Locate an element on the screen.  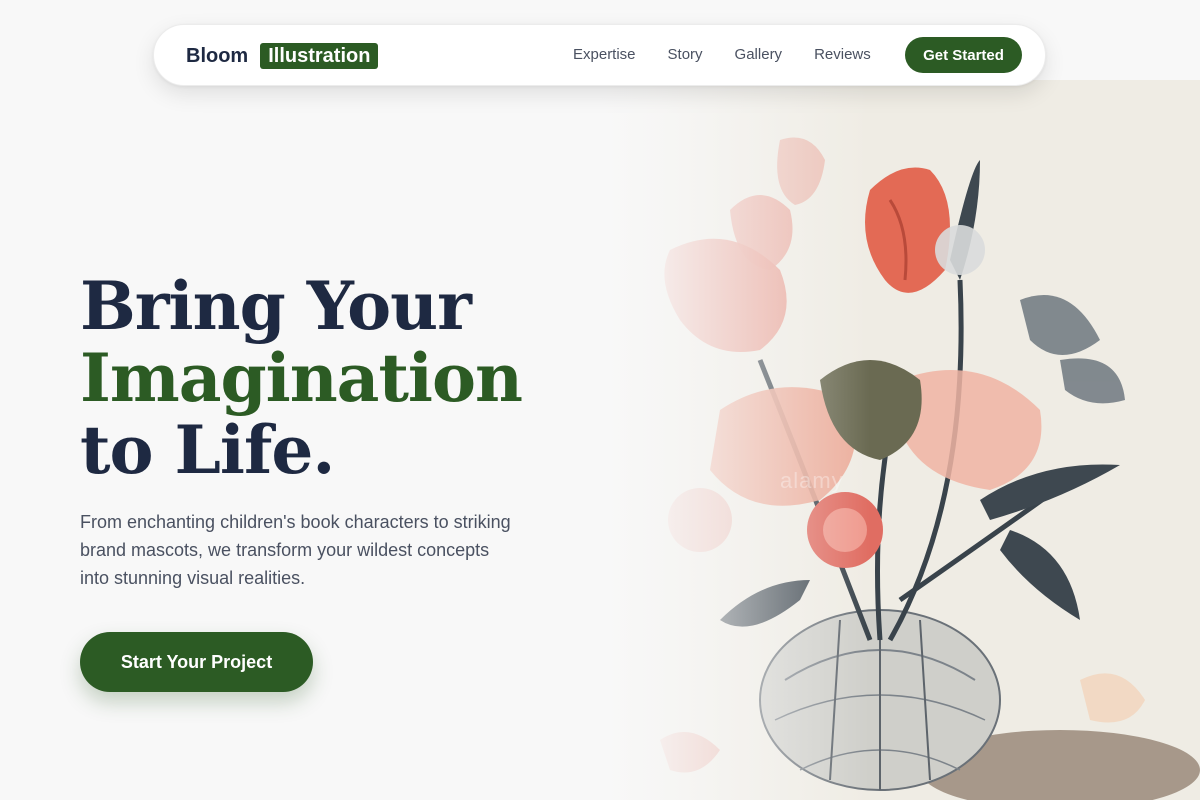
nav-link-gallery: Gallery is located at coordinates (759, 55).